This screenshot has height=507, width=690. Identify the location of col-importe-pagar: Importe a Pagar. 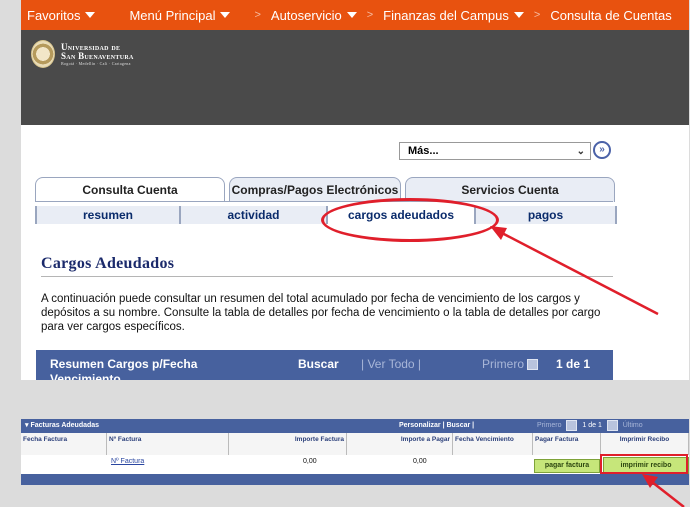
(400, 444).